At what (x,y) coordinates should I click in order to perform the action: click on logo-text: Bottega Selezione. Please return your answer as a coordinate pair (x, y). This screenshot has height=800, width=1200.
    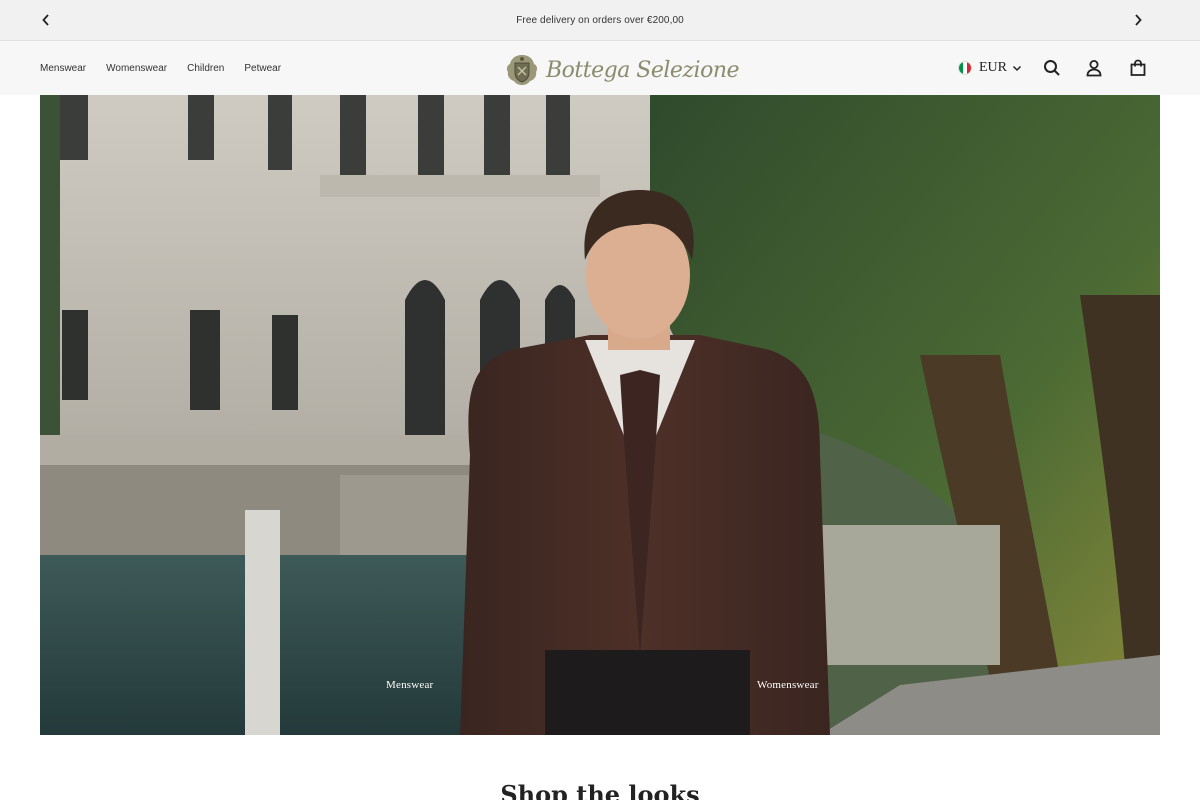
    Looking at the image, I should click on (643, 70).